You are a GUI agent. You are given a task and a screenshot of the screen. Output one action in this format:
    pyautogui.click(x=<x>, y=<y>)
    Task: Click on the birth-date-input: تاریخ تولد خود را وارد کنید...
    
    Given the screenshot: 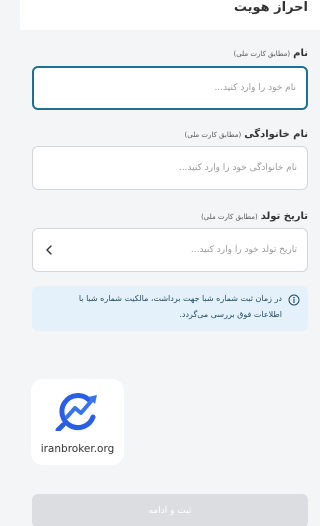 What is the action you would take?
    pyautogui.click(x=170, y=250)
    